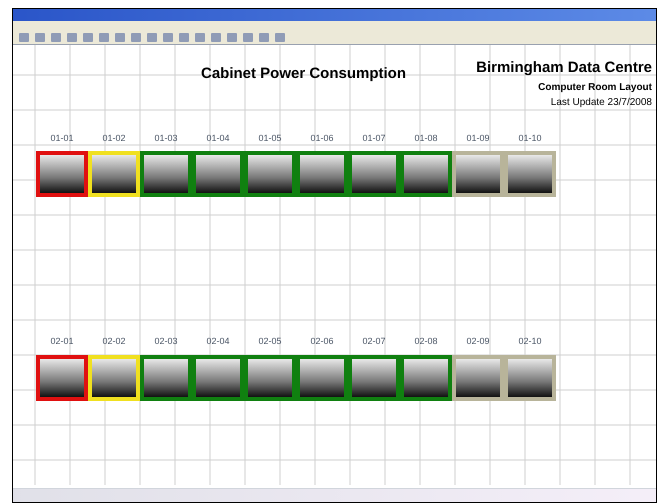 The width and height of the screenshot is (665, 503). I want to click on cabinet-label: 02-06, so click(322, 341).